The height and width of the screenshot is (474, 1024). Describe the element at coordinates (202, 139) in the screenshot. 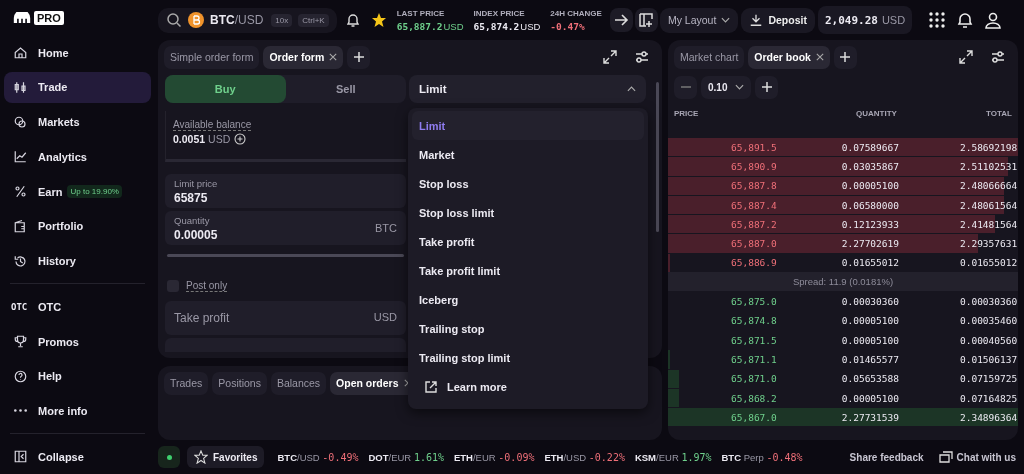

I see `available-balance: 0.0051 USD` at that location.